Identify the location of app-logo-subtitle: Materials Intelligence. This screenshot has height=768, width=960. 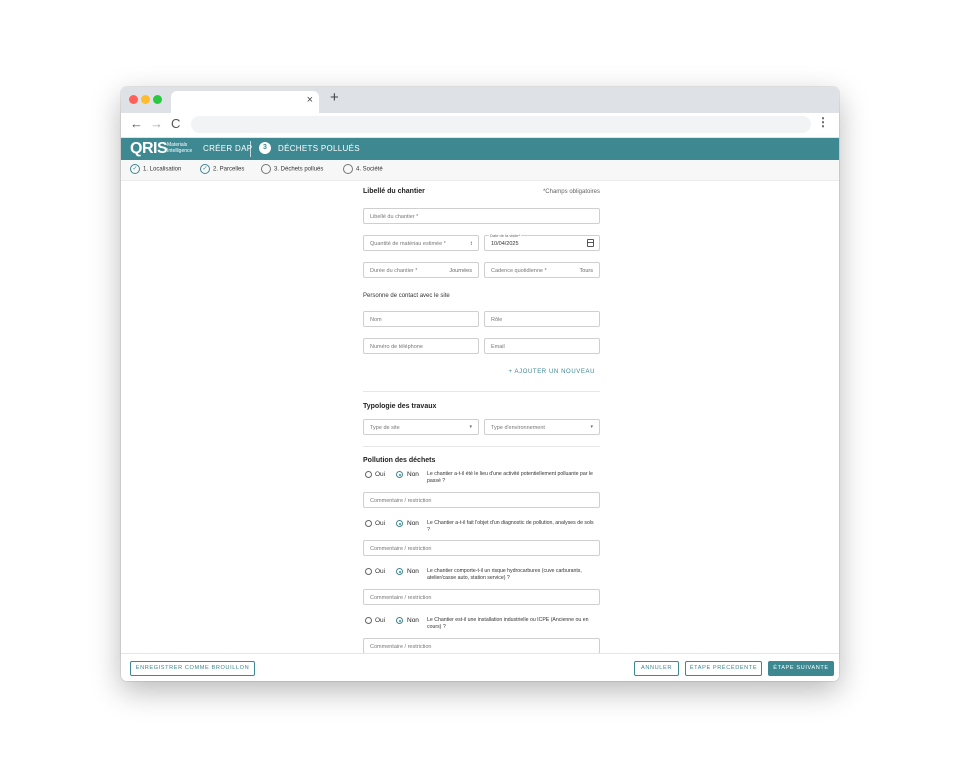
(179, 148).